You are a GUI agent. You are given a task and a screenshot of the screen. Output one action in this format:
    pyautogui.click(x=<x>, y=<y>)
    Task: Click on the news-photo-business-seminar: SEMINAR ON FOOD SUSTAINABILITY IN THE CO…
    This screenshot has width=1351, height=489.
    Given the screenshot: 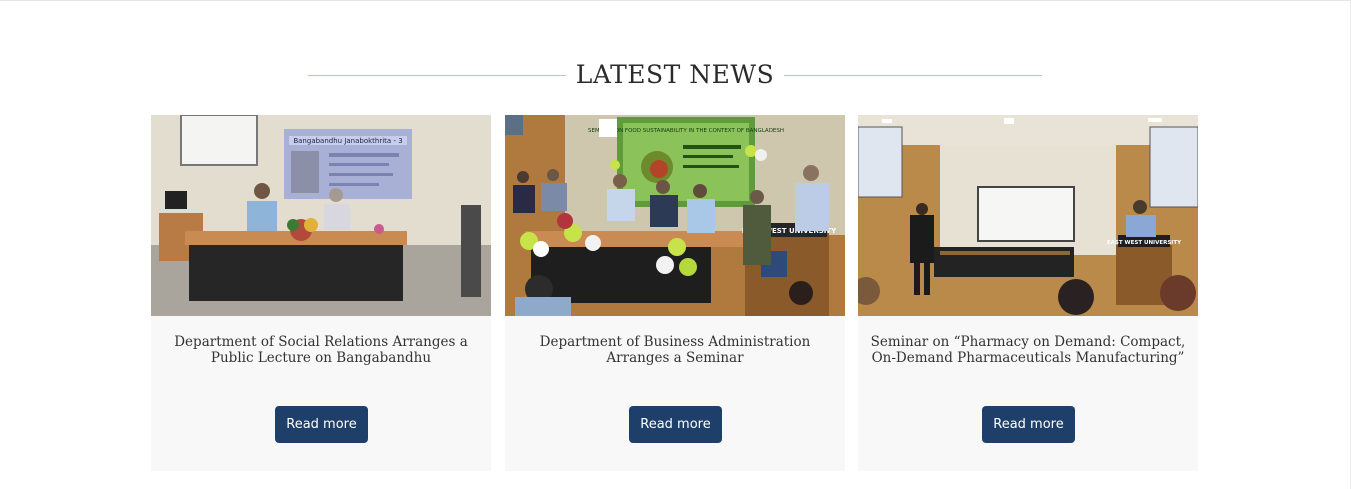 What is the action you would take?
    pyautogui.click(x=675, y=215)
    